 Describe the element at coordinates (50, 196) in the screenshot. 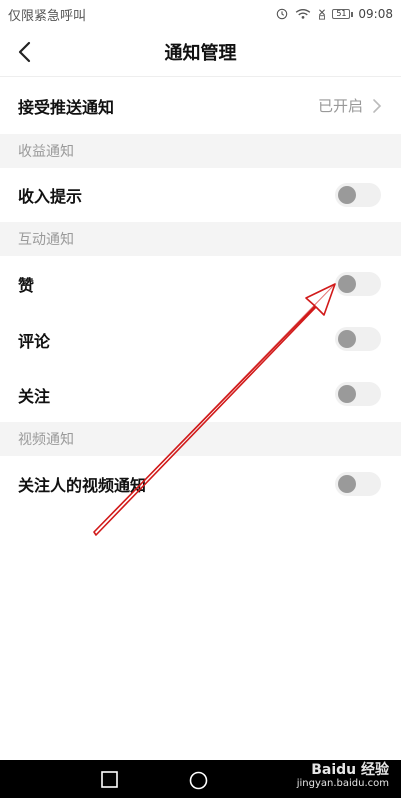

I see `setting-label: 收入提示` at that location.